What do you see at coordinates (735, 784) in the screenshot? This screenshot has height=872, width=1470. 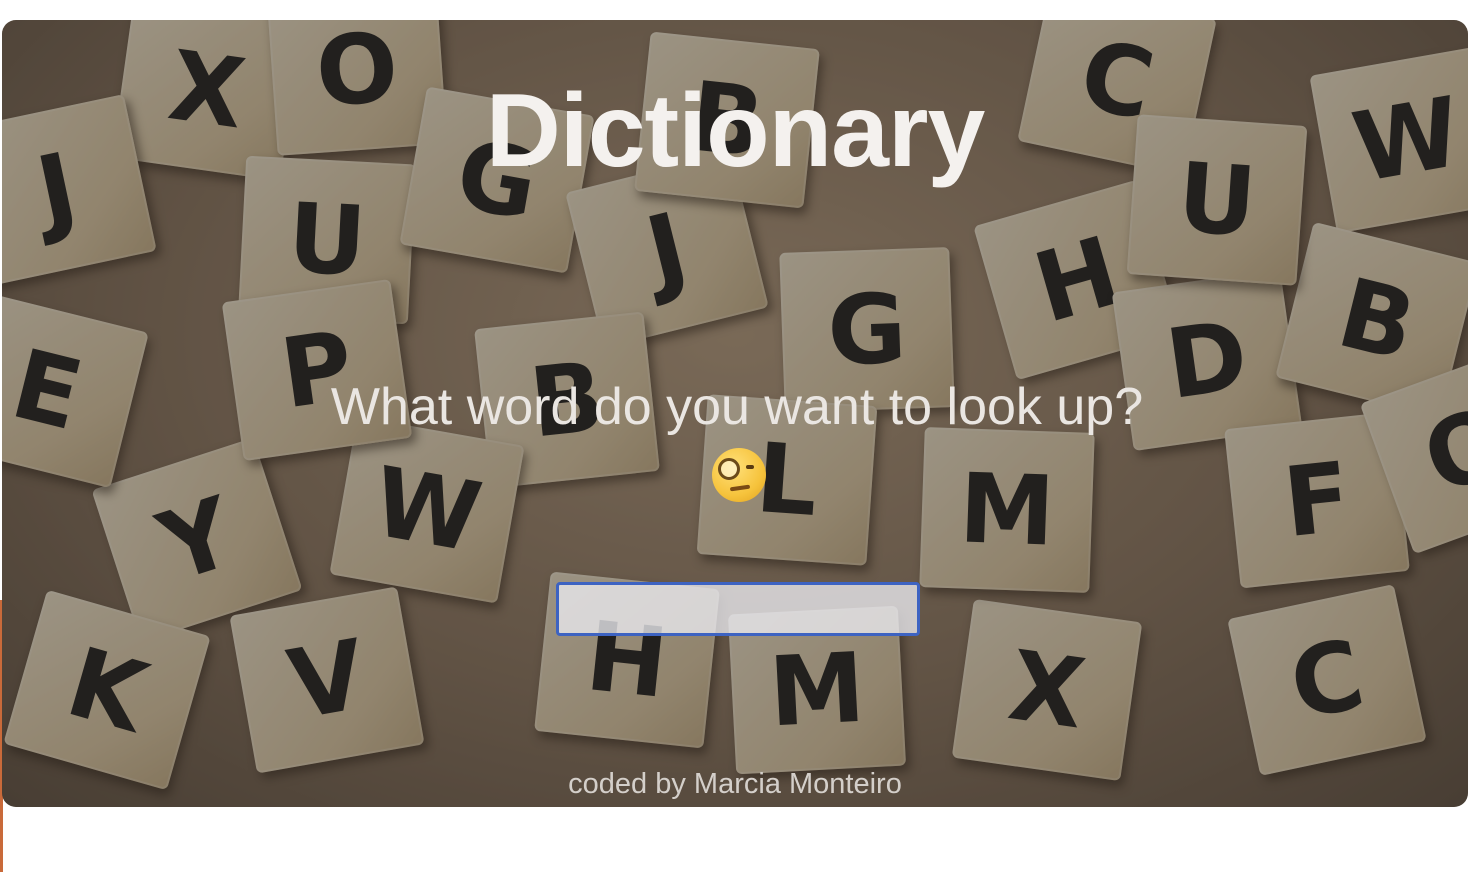 I see `footer-credit: coded by Marcia Monteiro` at bounding box center [735, 784].